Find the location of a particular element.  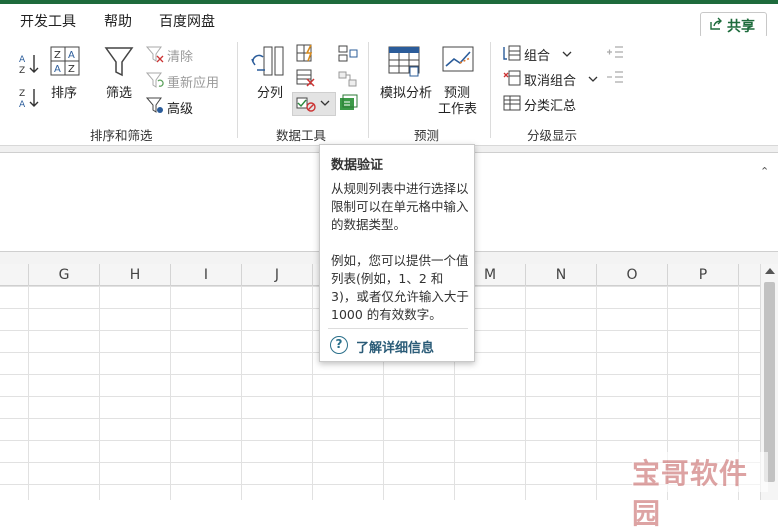

learn-more-label: 了解详细信息 is located at coordinates (395, 348).